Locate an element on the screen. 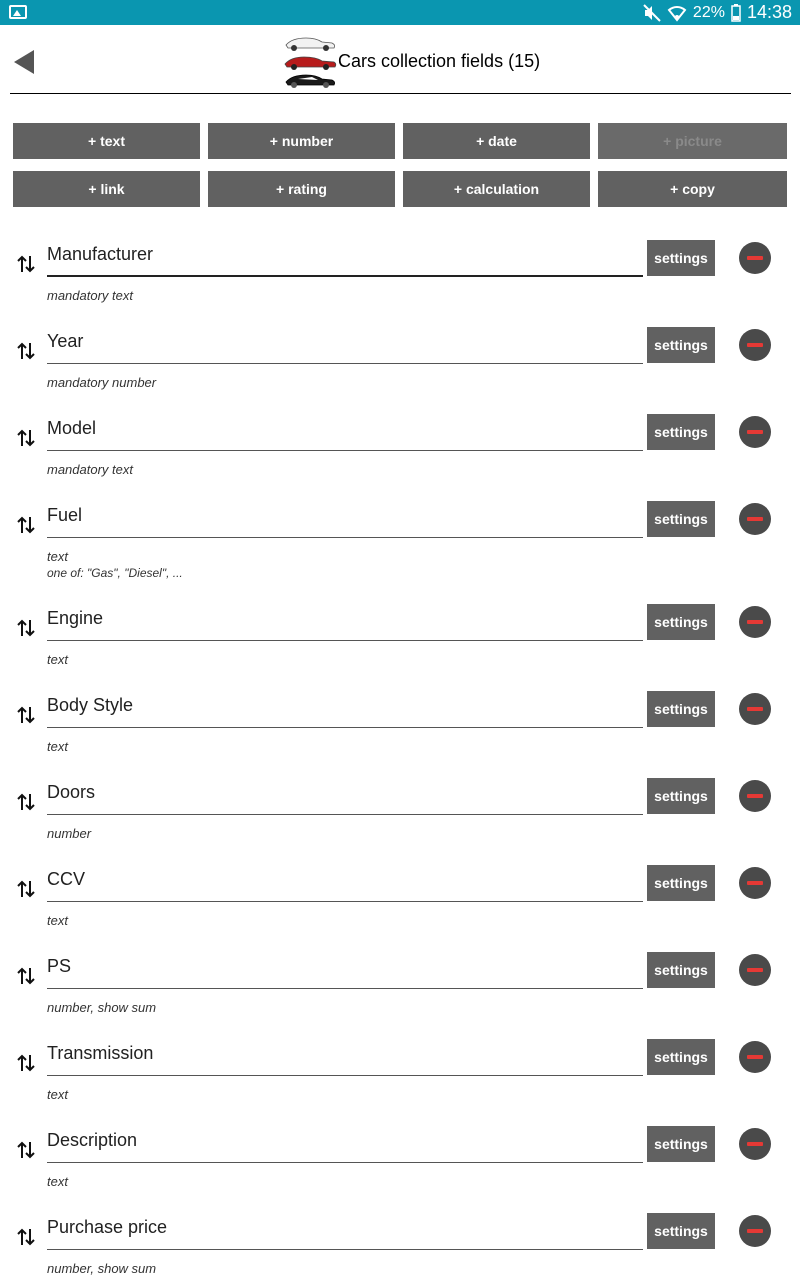 This screenshot has height=1280, width=800. wifi-icon is located at coordinates (677, 13).